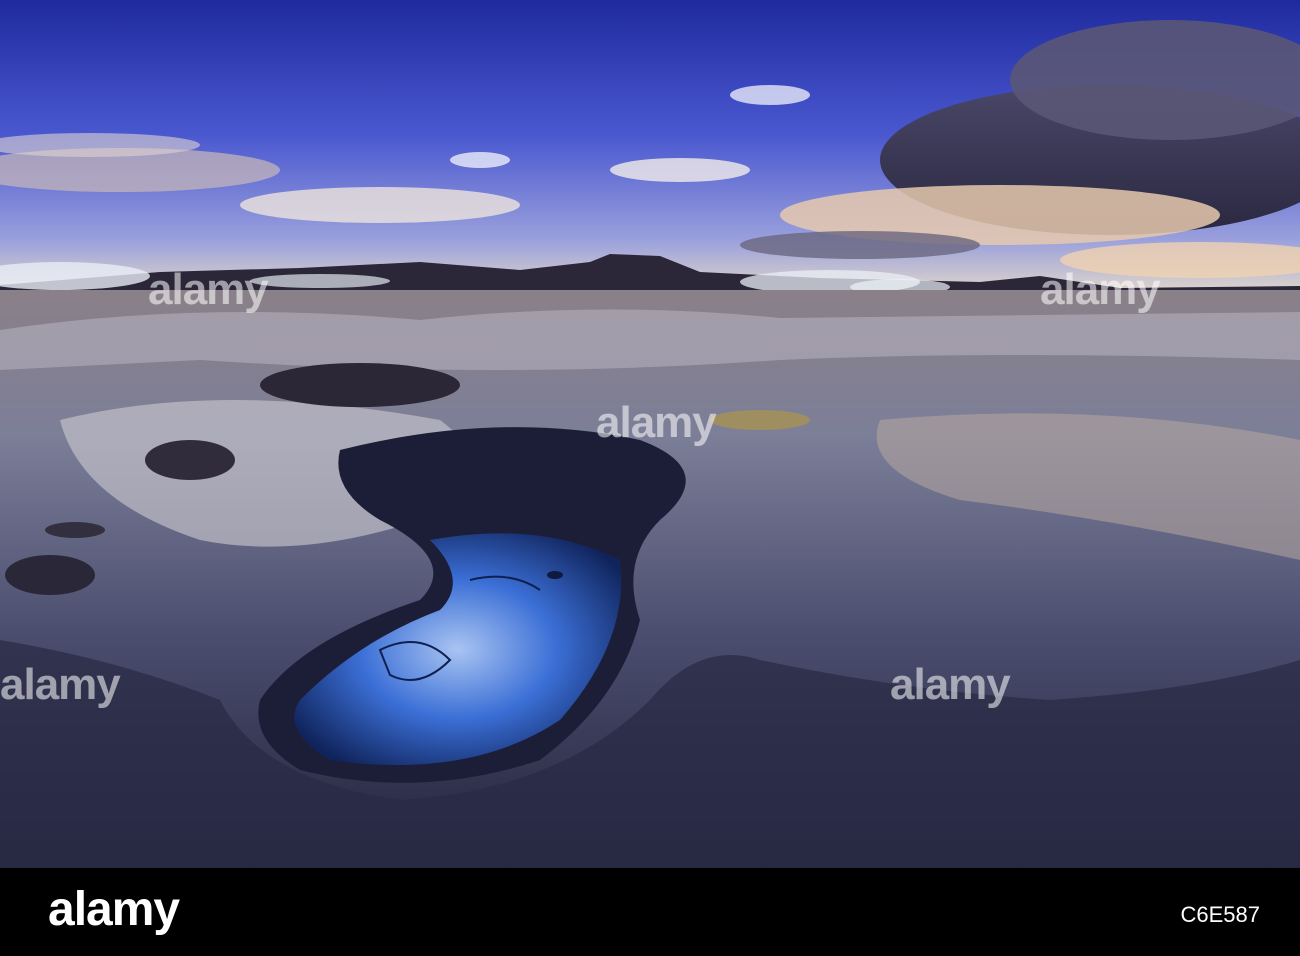  Describe the element at coordinates (114, 909) in the screenshot. I see `alamy-logo: alamy` at that location.